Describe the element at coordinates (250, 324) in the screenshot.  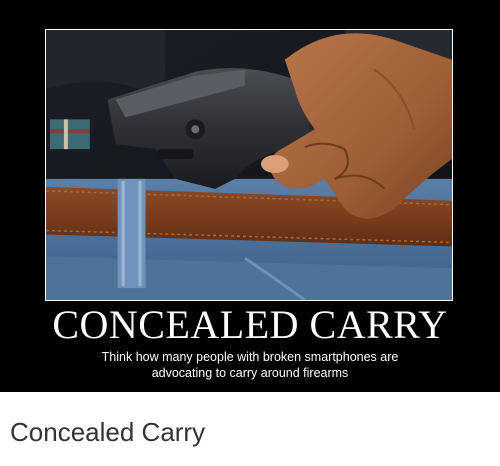
I see `poster-title: CONCEALED CARRY` at that location.